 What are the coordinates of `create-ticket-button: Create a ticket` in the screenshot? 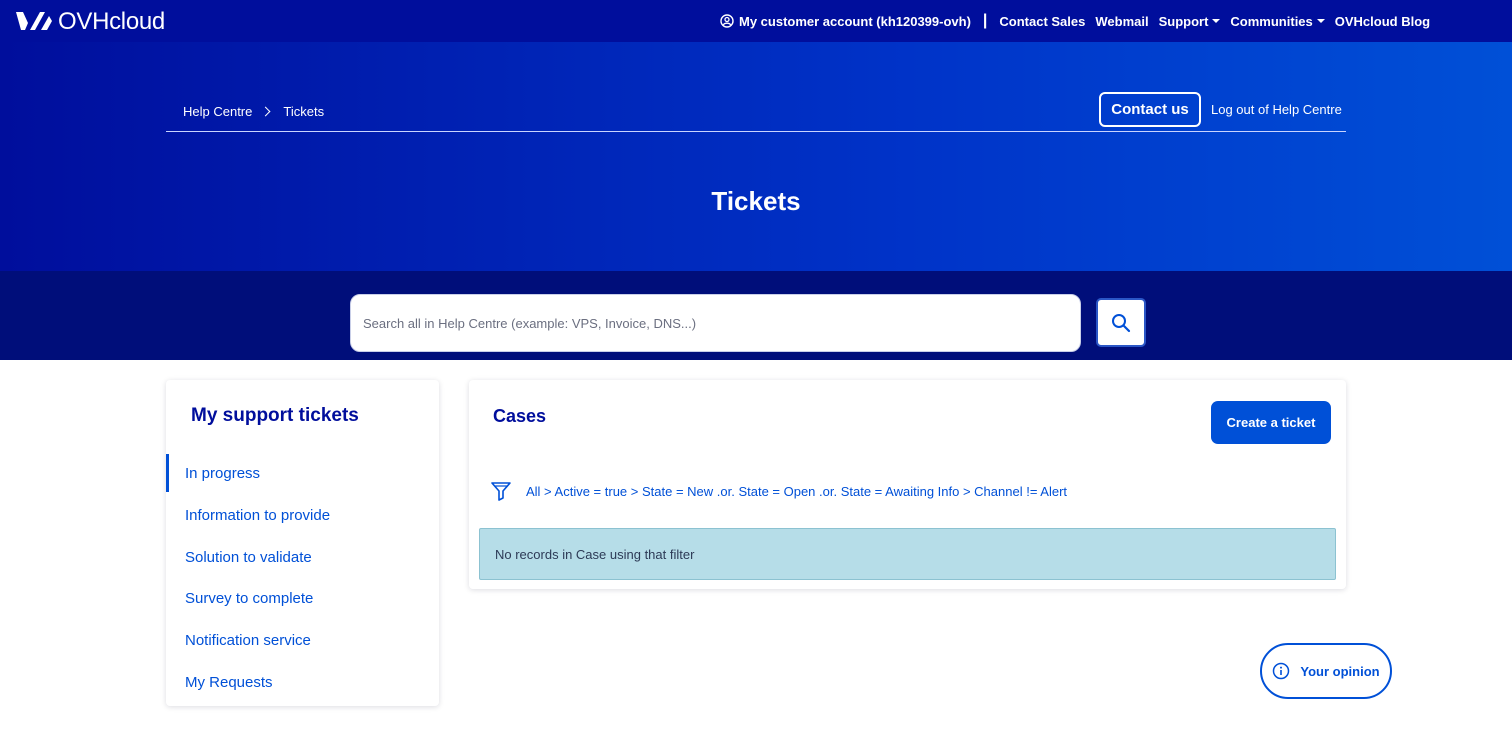 It's located at (1271, 422).